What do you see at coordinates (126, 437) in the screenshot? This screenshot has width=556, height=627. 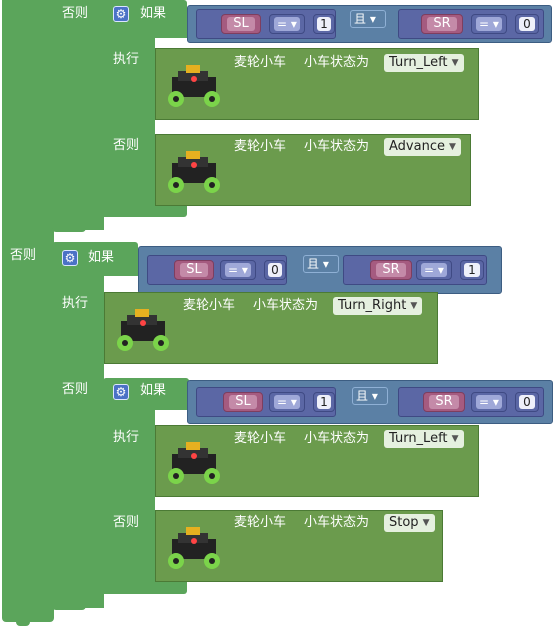 I see `if3-then-label: 执行` at bounding box center [126, 437].